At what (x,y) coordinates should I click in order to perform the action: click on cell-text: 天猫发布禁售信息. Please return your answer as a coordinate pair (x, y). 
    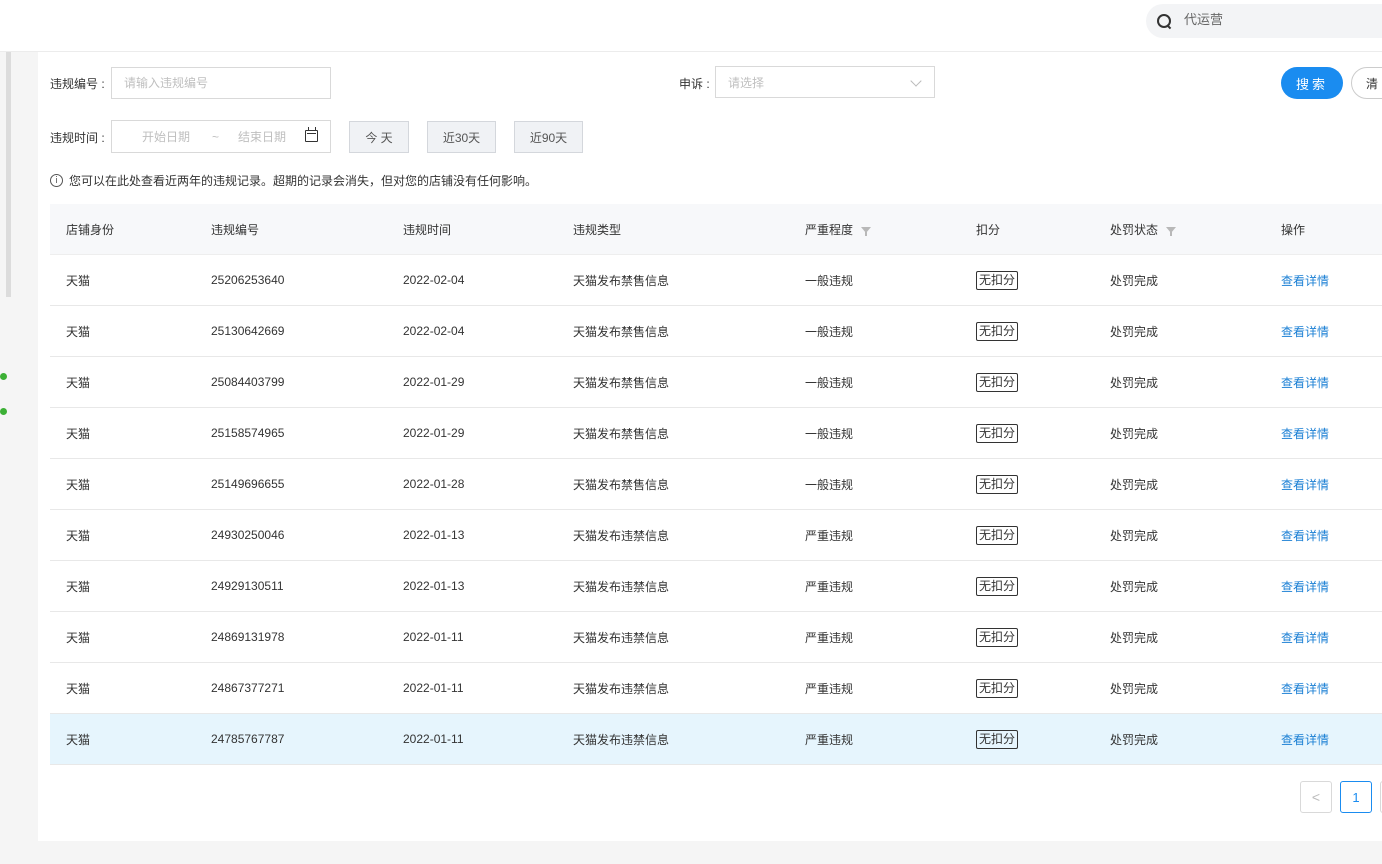
    Looking at the image, I should click on (621, 433).